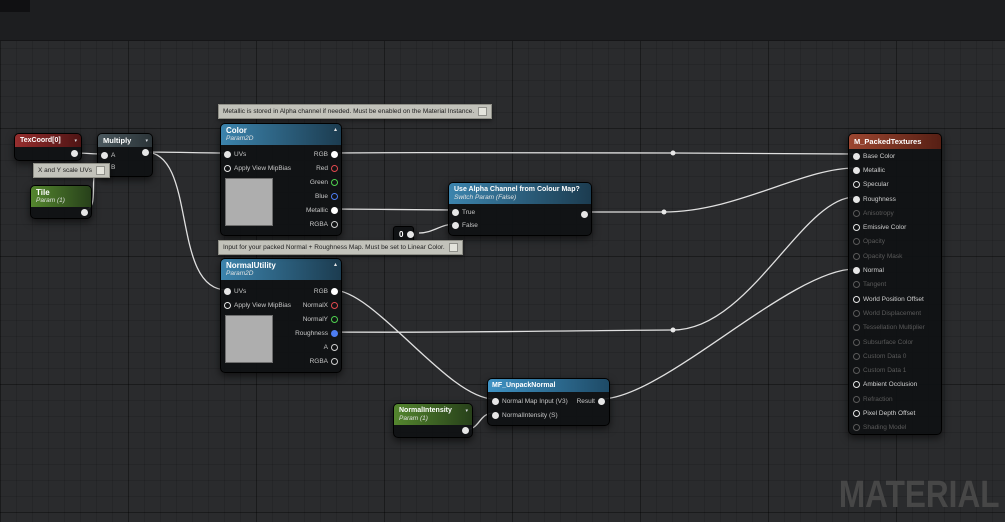 This screenshot has height=522, width=1005. Describe the element at coordinates (548, 385) in the screenshot. I see `node-header: MF_UnpackNormal` at that location.